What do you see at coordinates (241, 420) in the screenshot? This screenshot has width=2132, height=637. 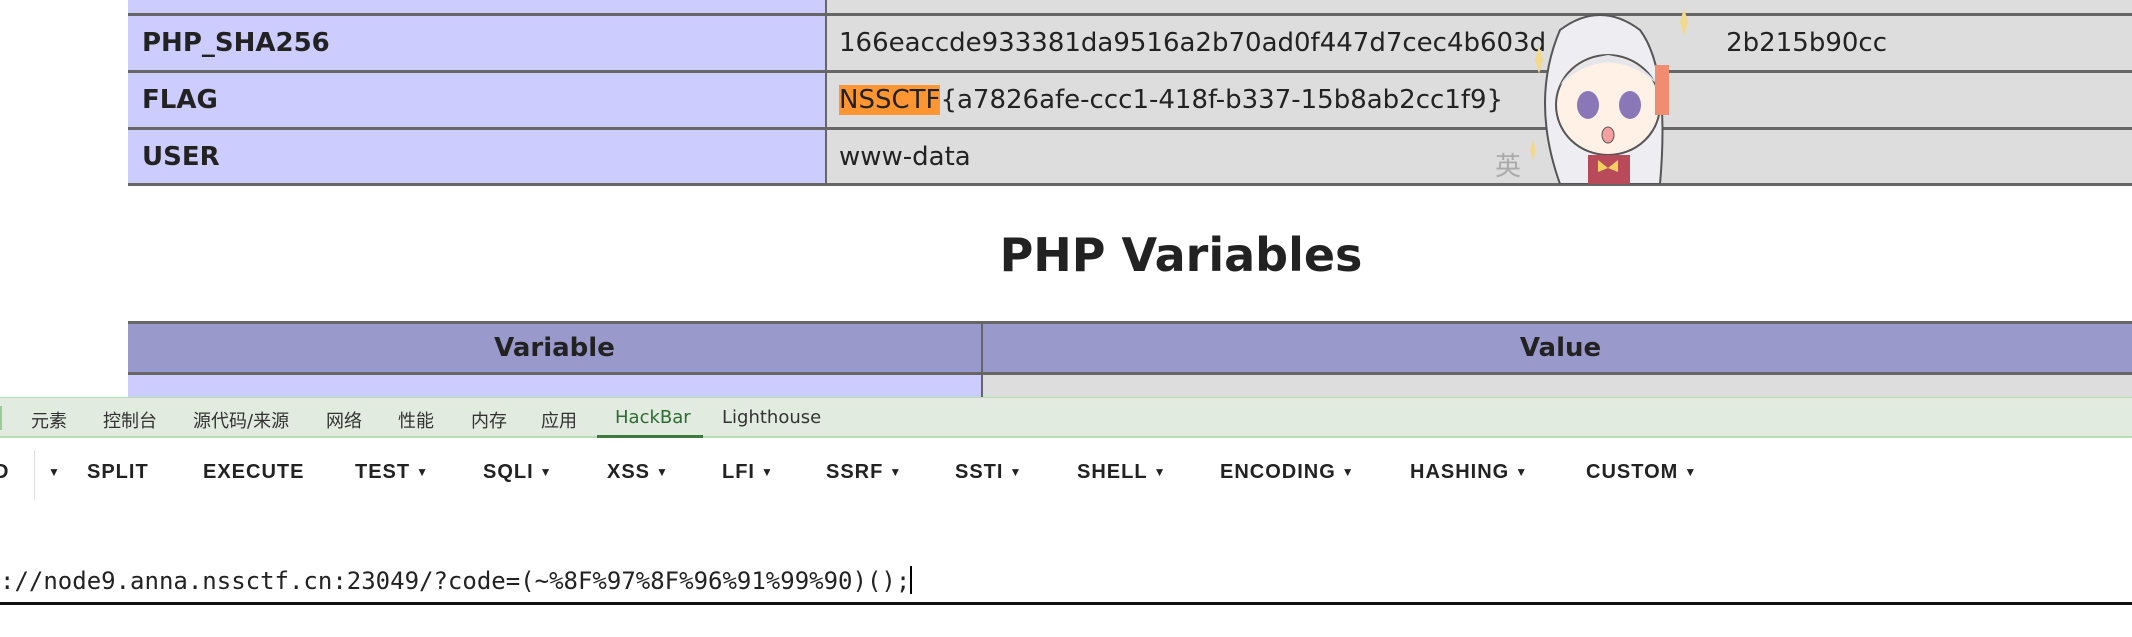 I see `tab-sources: 源代码/来源` at bounding box center [241, 420].